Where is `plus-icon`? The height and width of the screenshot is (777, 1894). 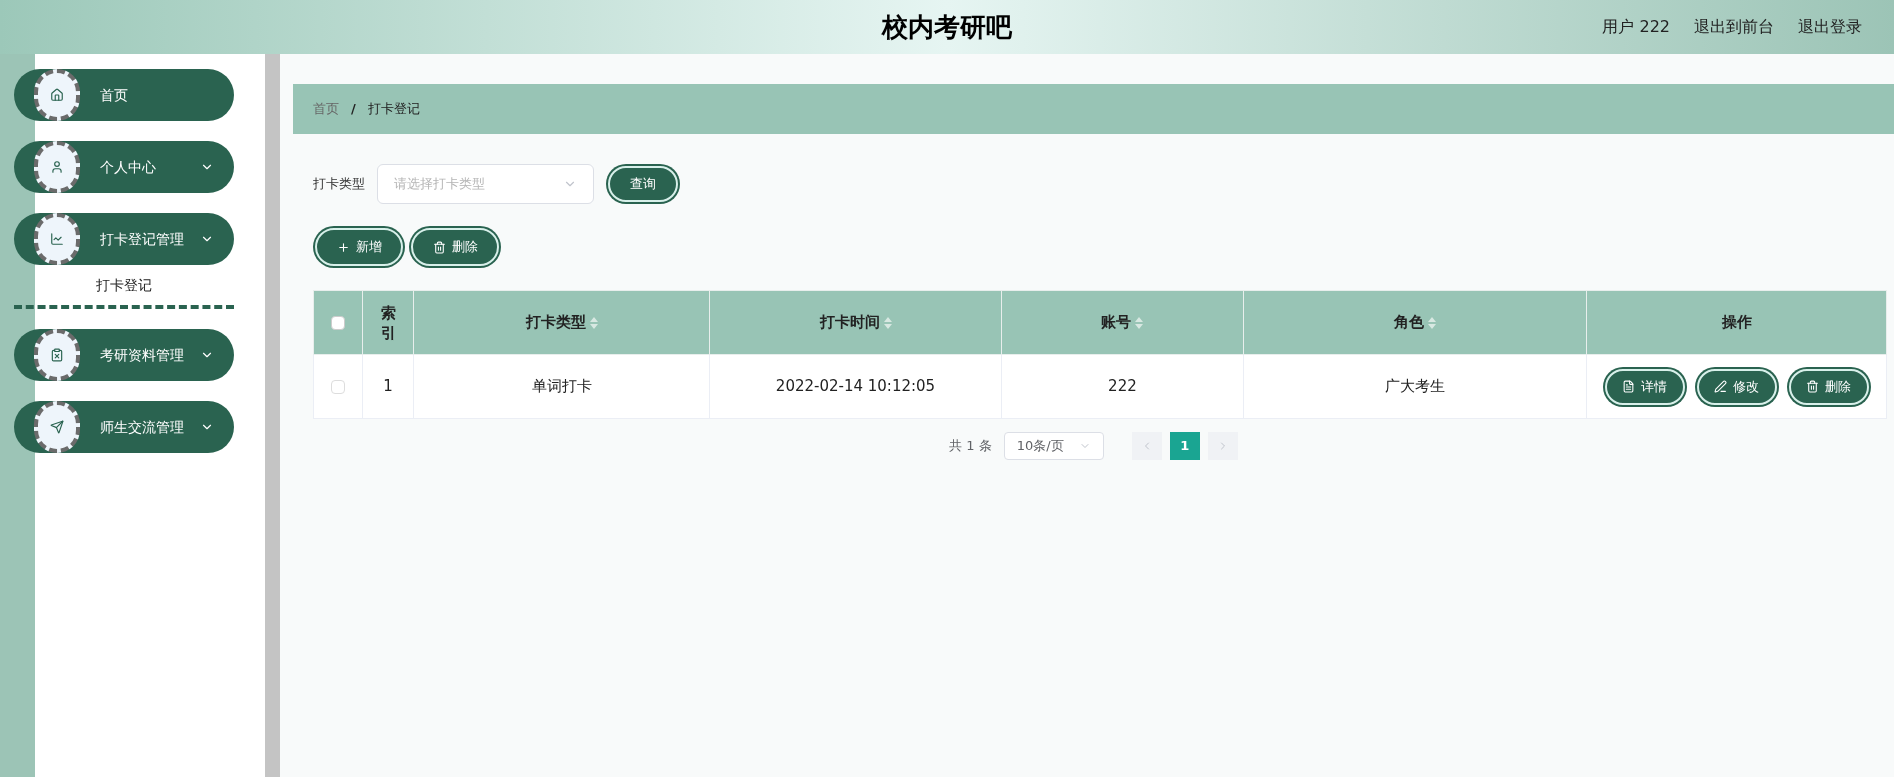 plus-icon is located at coordinates (343, 247).